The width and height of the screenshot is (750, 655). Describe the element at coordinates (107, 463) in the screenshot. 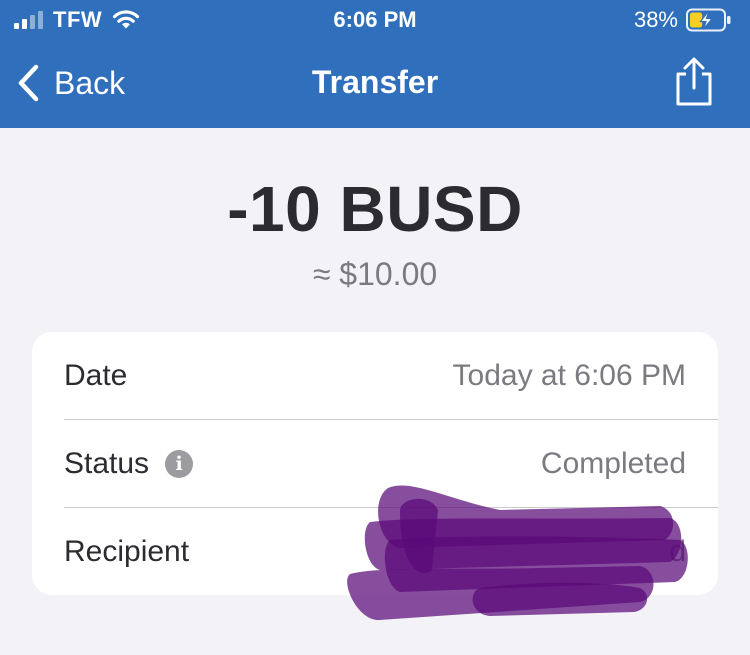

I see `status-label: Status` at that location.